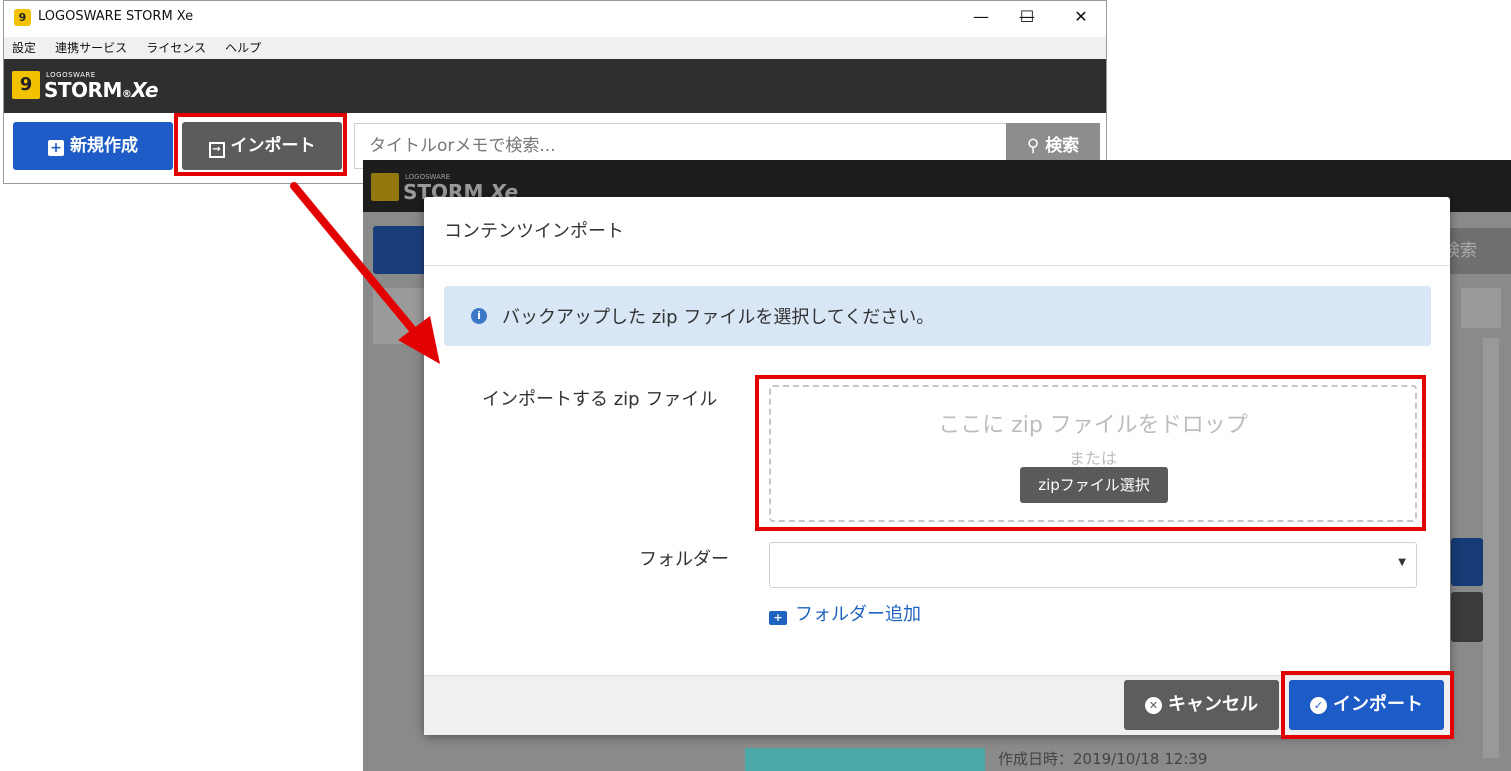  What do you see at coordinates (1093, 565) in the screenshot?
I see `folder-select: ▼` at bounding box center [1093, 565].